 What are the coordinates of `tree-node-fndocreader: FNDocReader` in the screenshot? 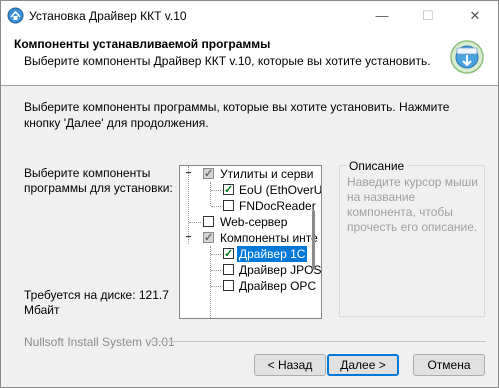 It's located at (250, 206).